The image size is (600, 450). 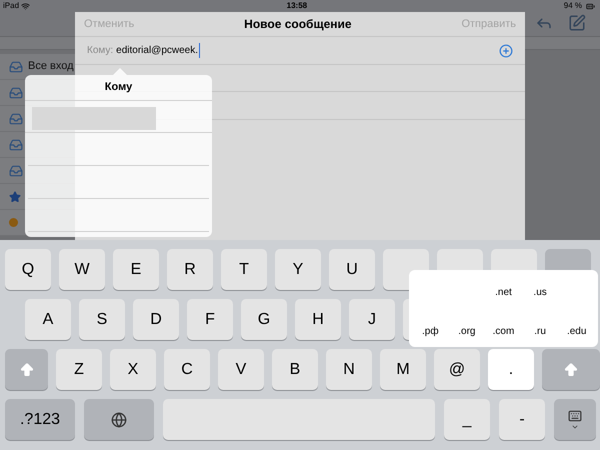 What do you see at coordinates (51, 66) in the screenshot?
I see `mailbox-label: Все вход` at bounding box center [51, 66].